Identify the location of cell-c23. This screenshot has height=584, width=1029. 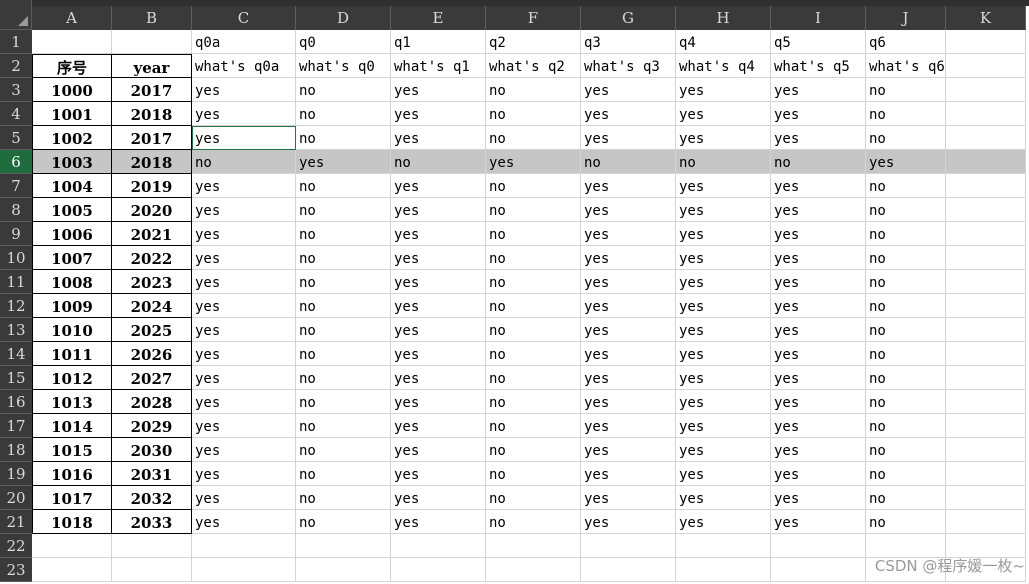
(244, 570).